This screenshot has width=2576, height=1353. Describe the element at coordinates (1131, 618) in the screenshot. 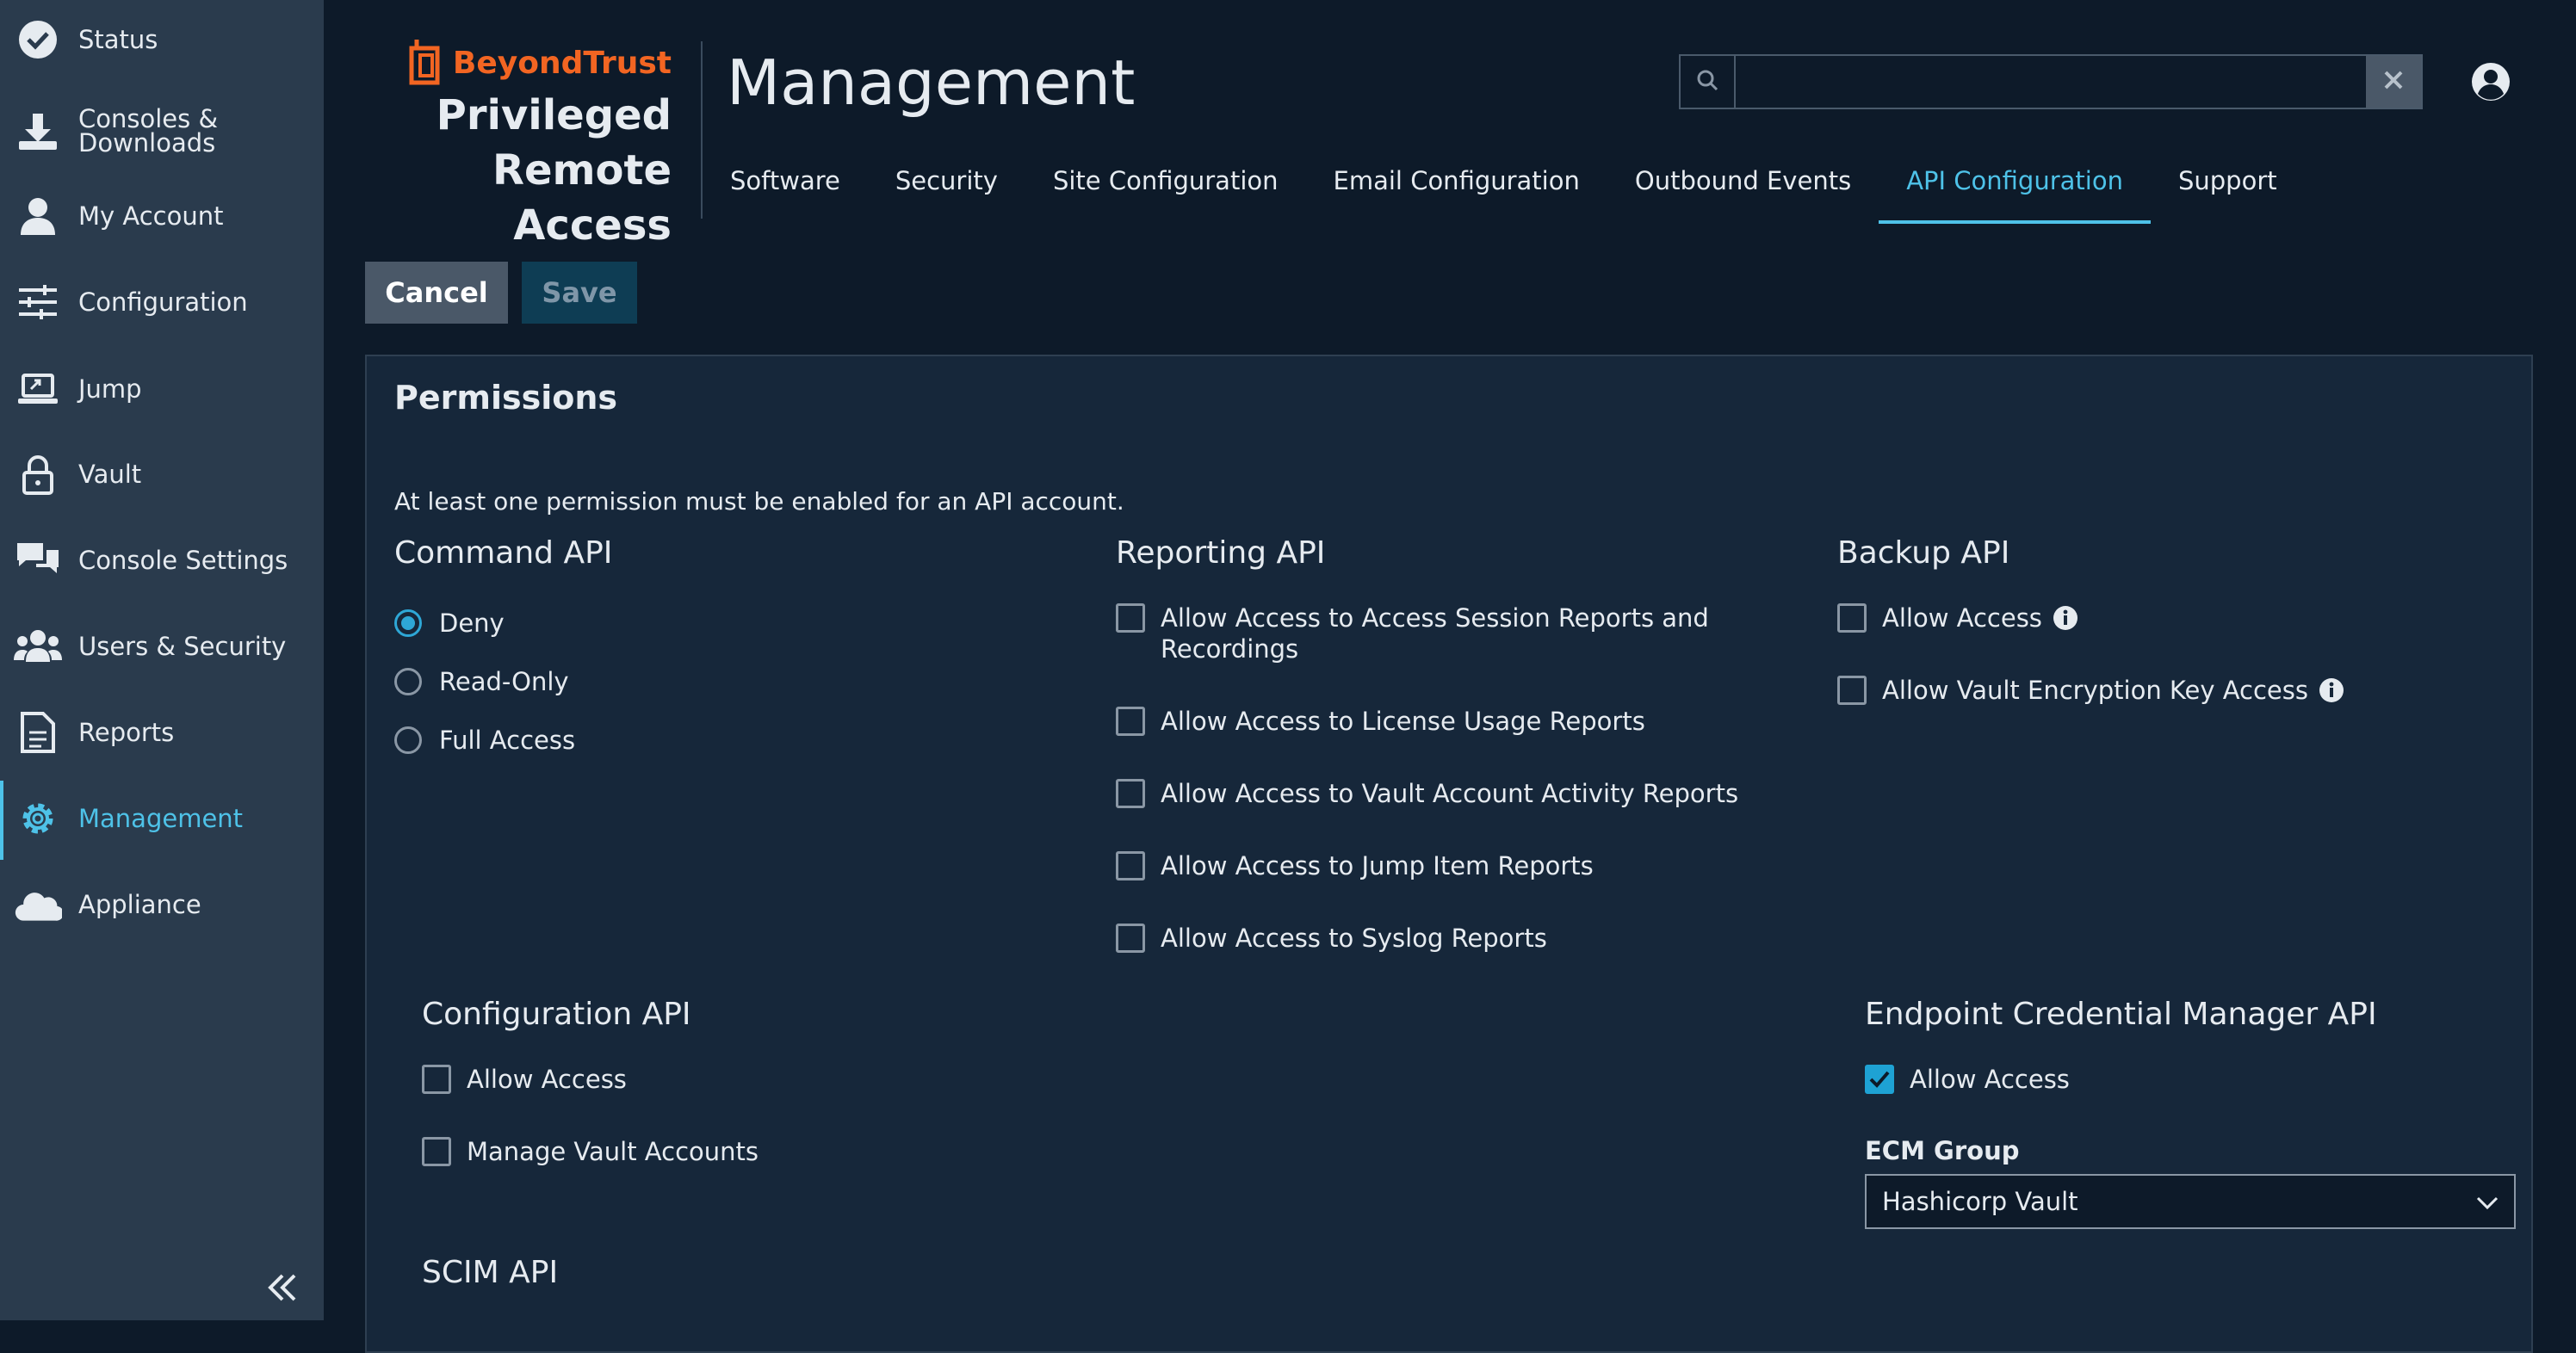

I see `session-reports-checkbox` at that location.